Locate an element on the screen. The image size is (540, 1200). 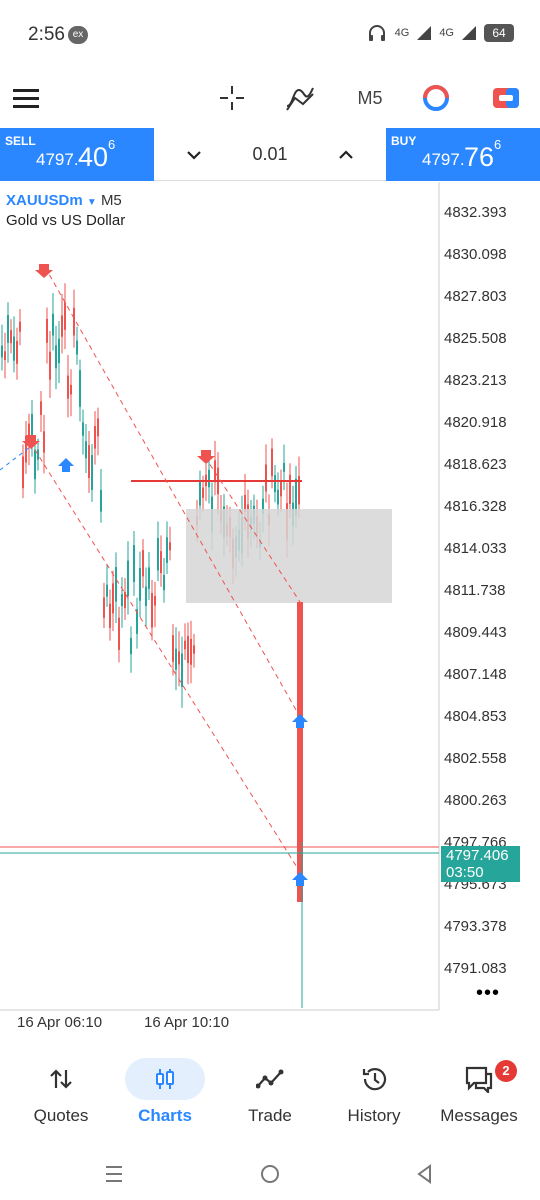
price-axis-label: 4804.853 is located at coordinates (475, 716).